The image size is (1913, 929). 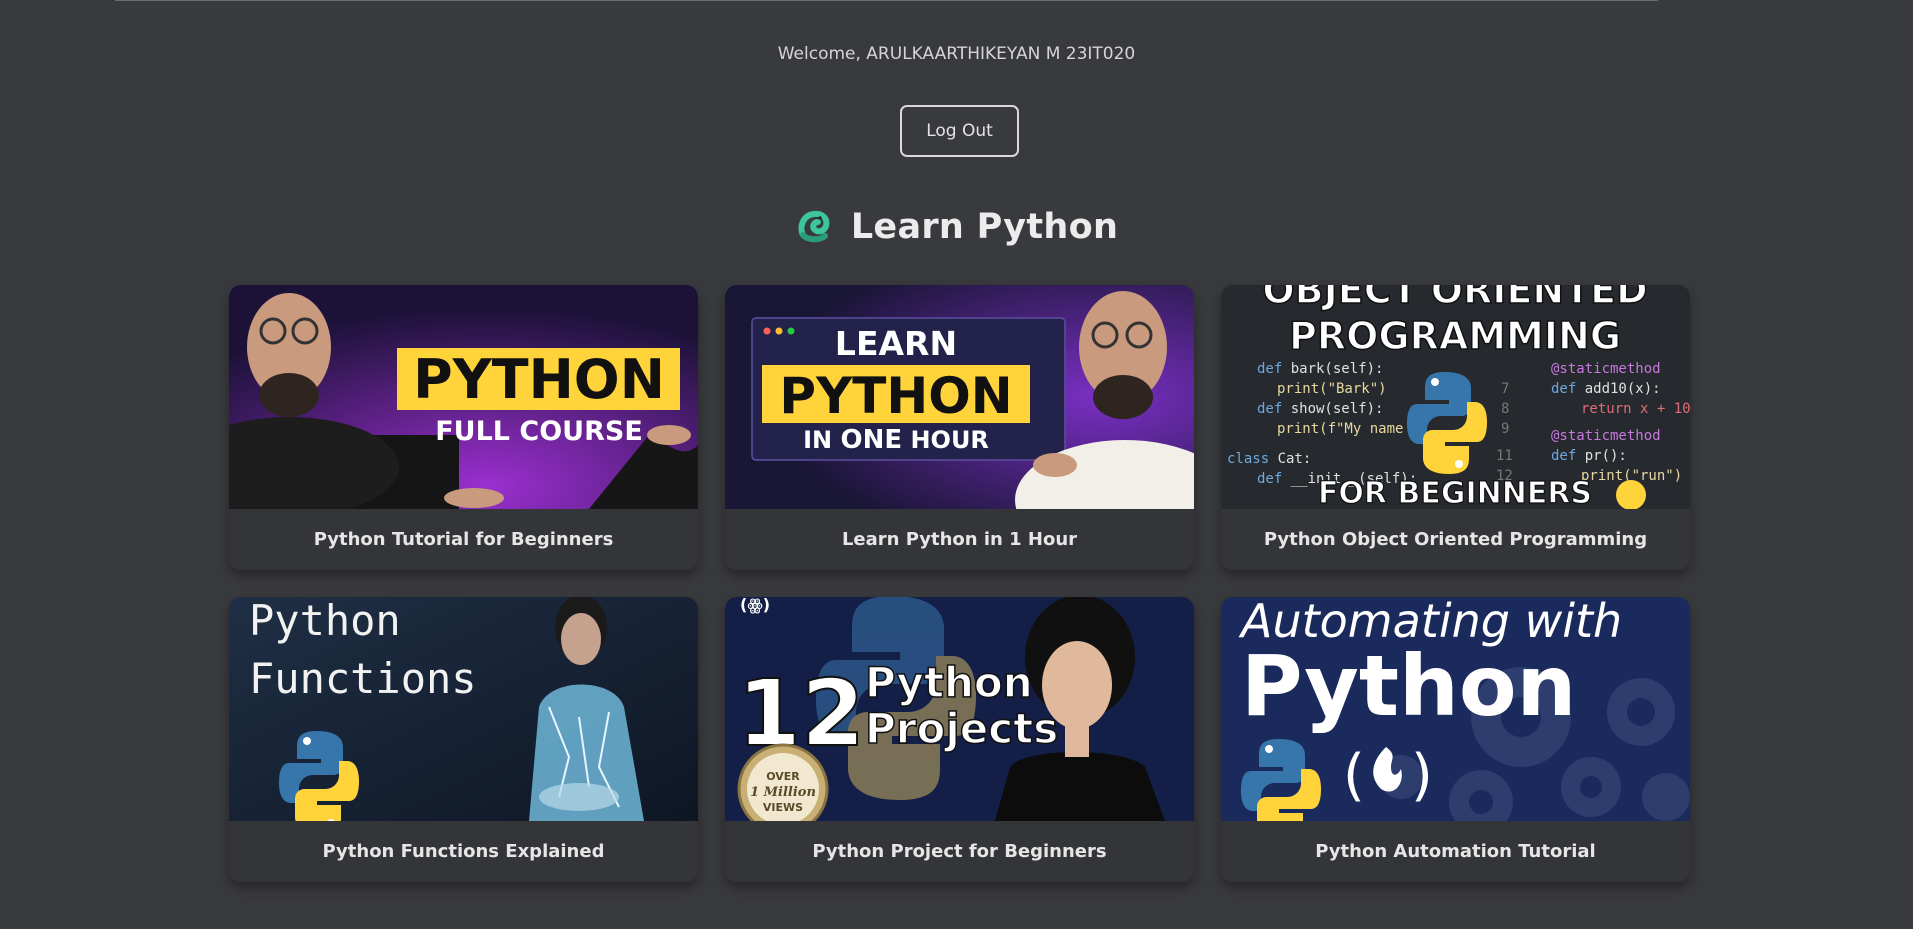 I want to click on video-thumbnail: LEARN PYTHON IN ONE HOUR, so click(x=959, y=397).